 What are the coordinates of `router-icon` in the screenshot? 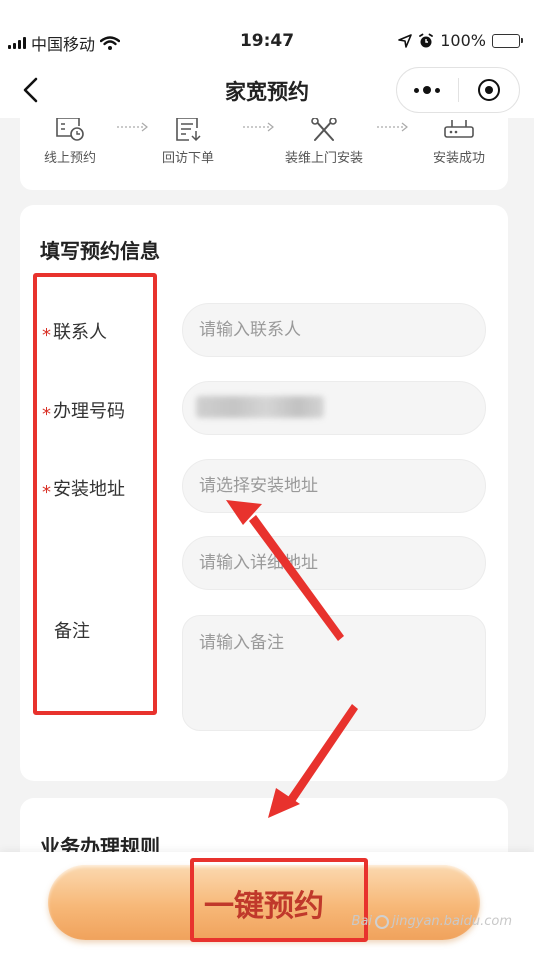 It's located at (459, 129).